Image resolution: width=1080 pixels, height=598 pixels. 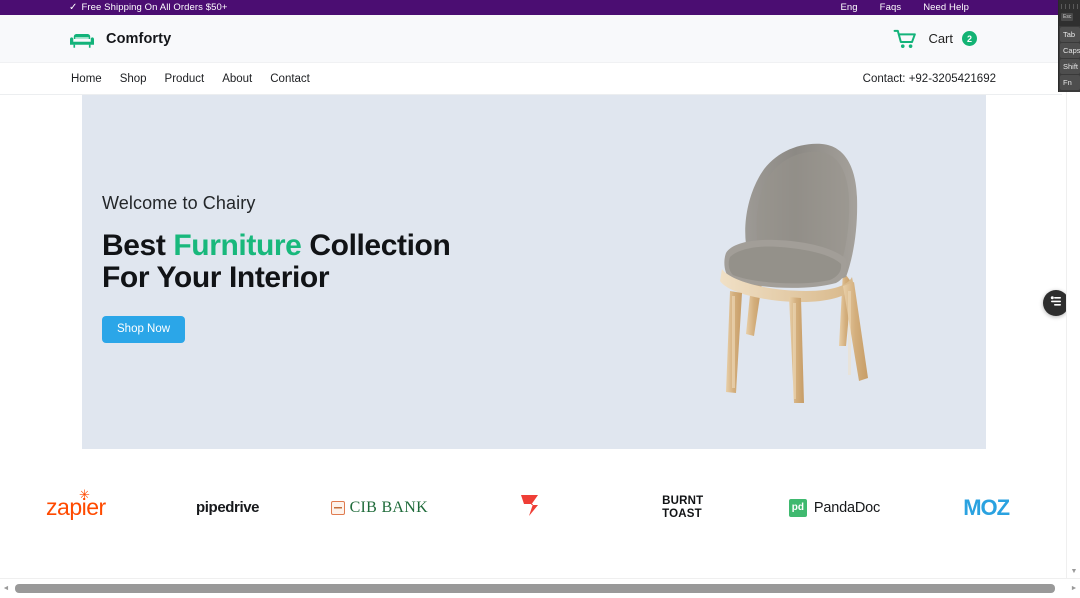 I want to click on horizontal-scrollbar: ◄ ►, so click(x=540, y=588).